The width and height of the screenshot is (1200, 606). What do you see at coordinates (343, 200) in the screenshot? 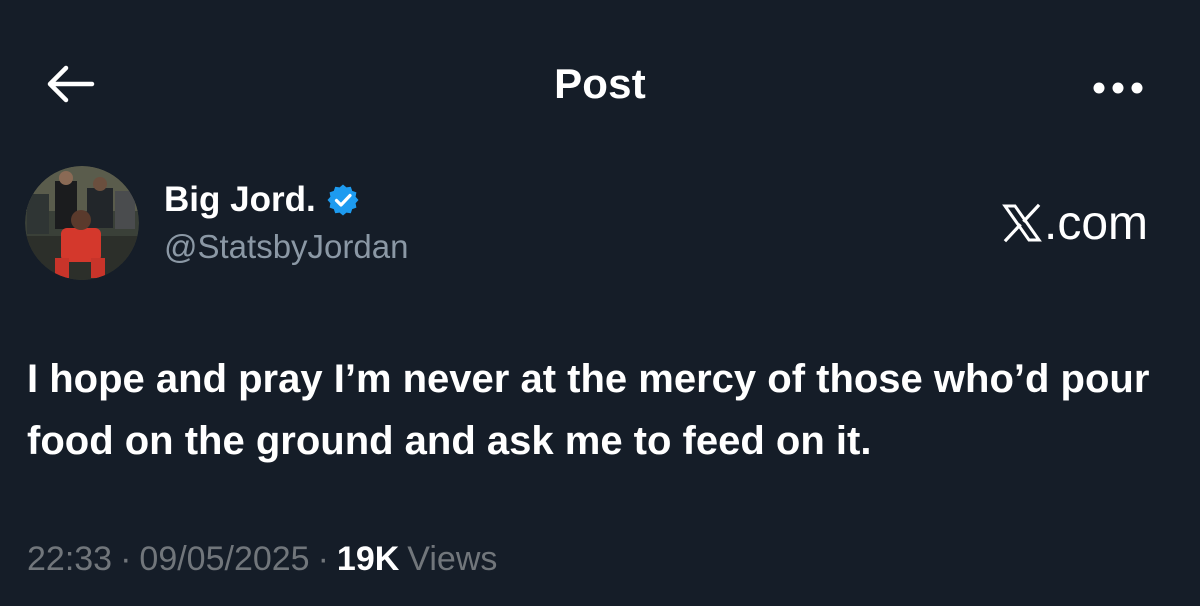
I see `verified-badge-icon` at bounding box center [343, 200].